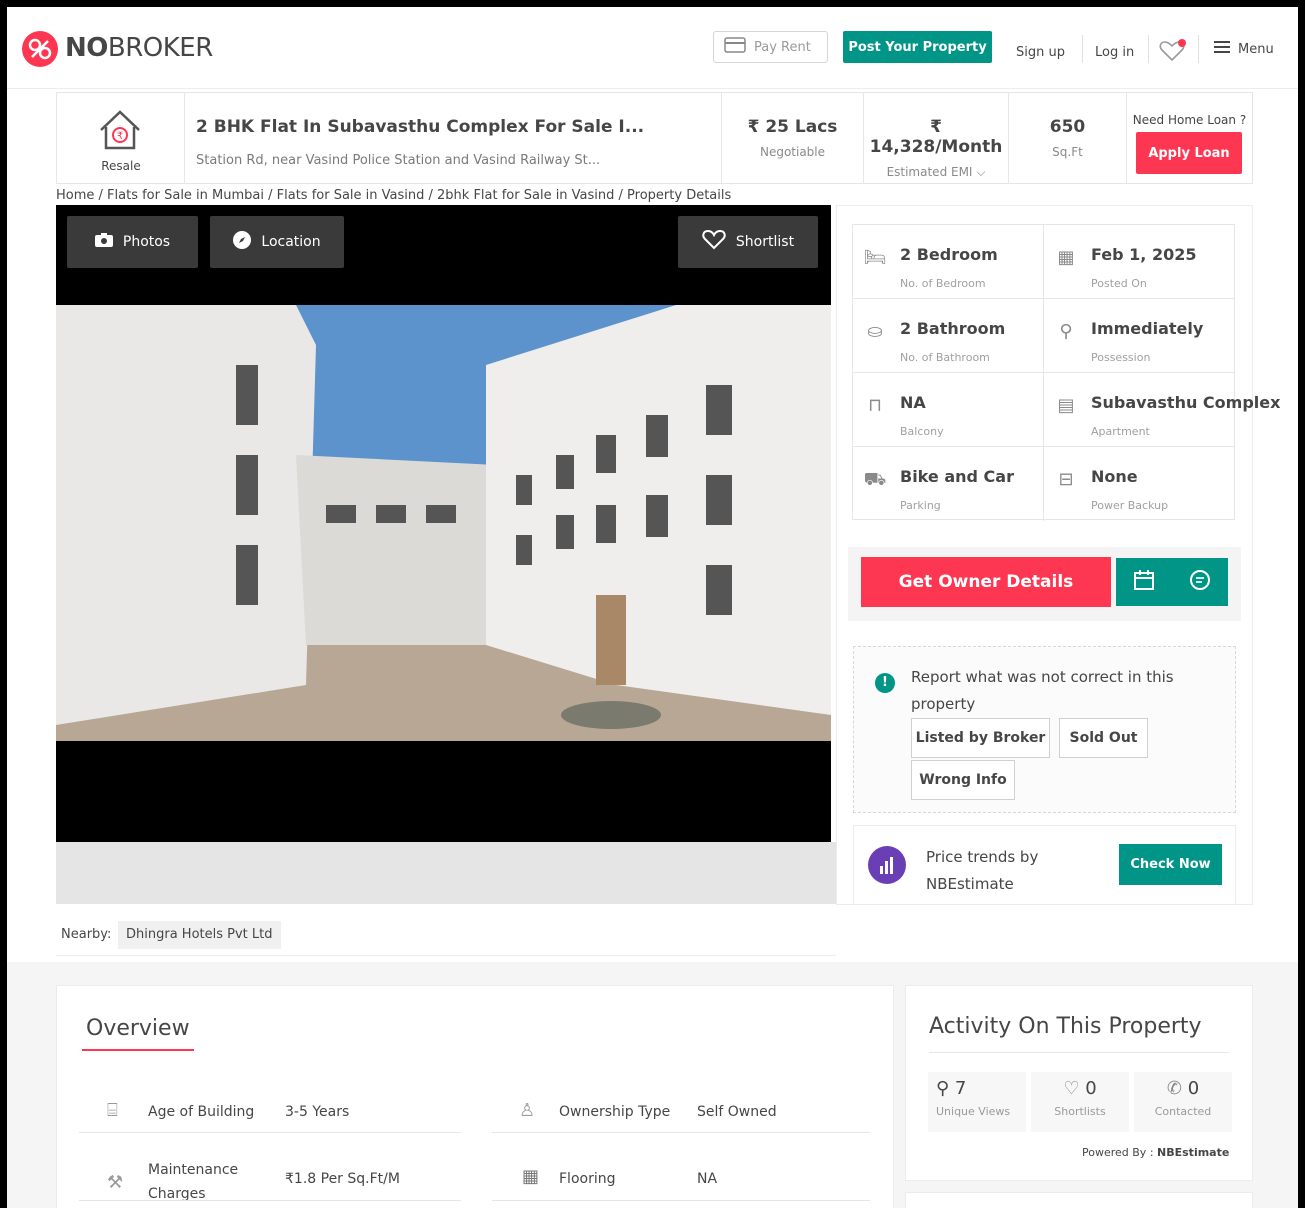 This screenshot has width=1305, height=1208. I want to click on maintenance-charges-label: Maintenance Charges, so click(193, 1182).